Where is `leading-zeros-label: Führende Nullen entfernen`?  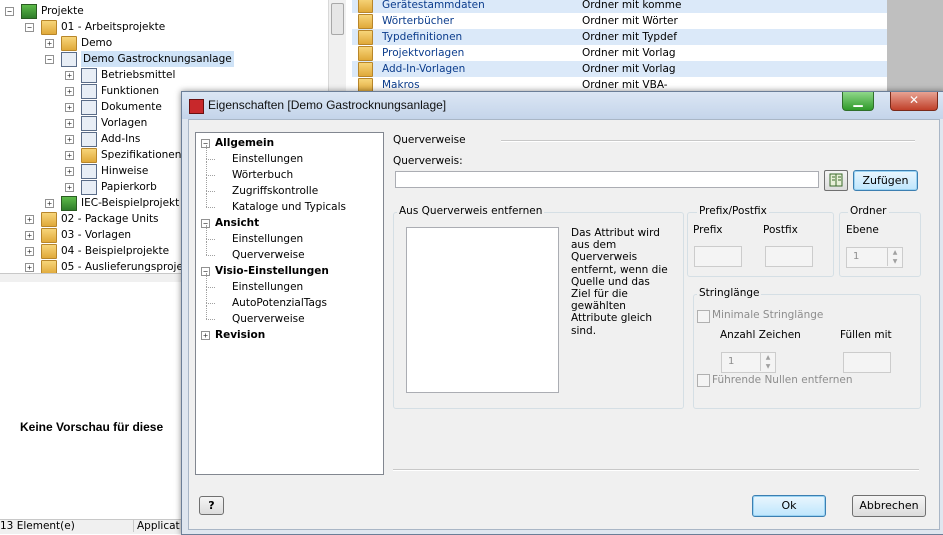 leading-zeros-label: Führende Nullen entfernen is located at coordinates (782, 380).